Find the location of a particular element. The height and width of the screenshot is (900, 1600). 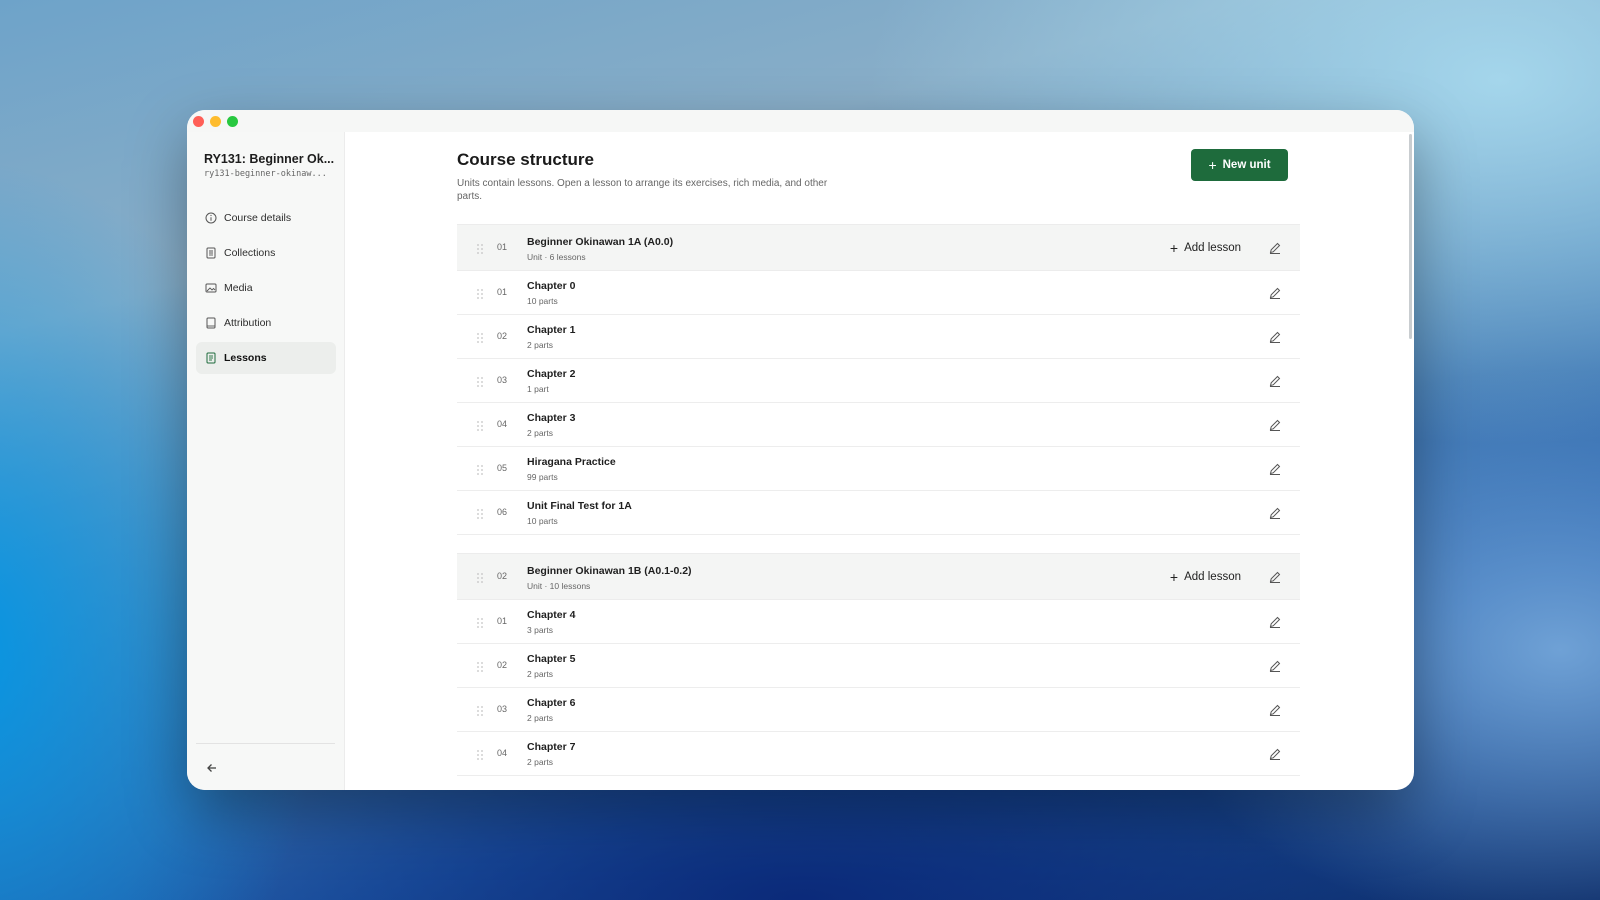

new-unit-label: New unit is located at coordinates (1246, 165).